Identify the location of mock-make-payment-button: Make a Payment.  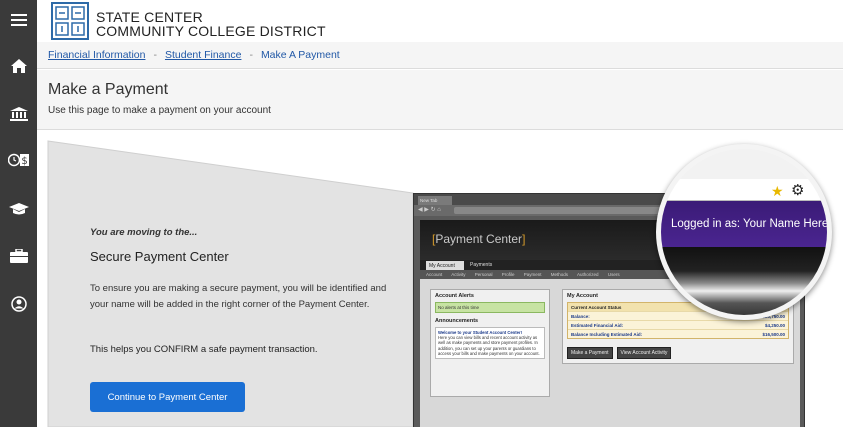
(590, 353).